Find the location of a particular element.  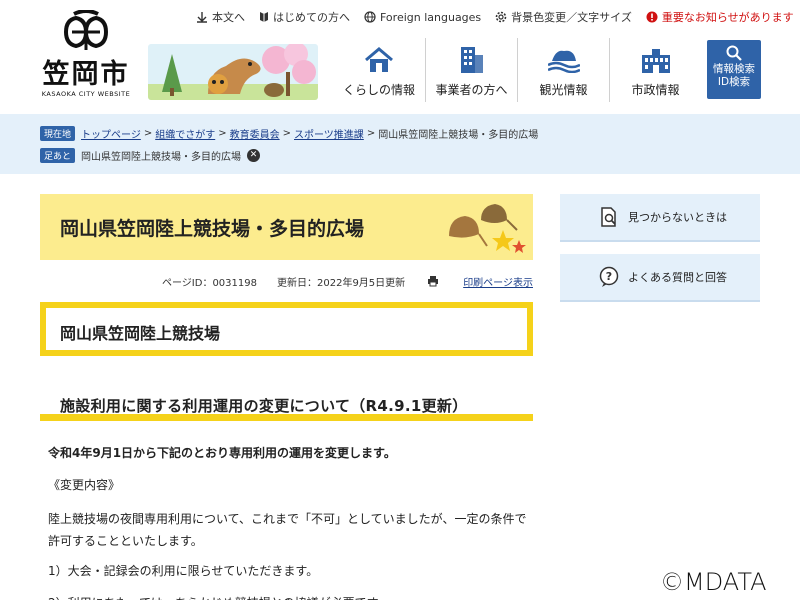

condition-2: 2）利用にあたっては、あらかじめ競技場との協議が必要です。 is located at coordinates (289, 596).